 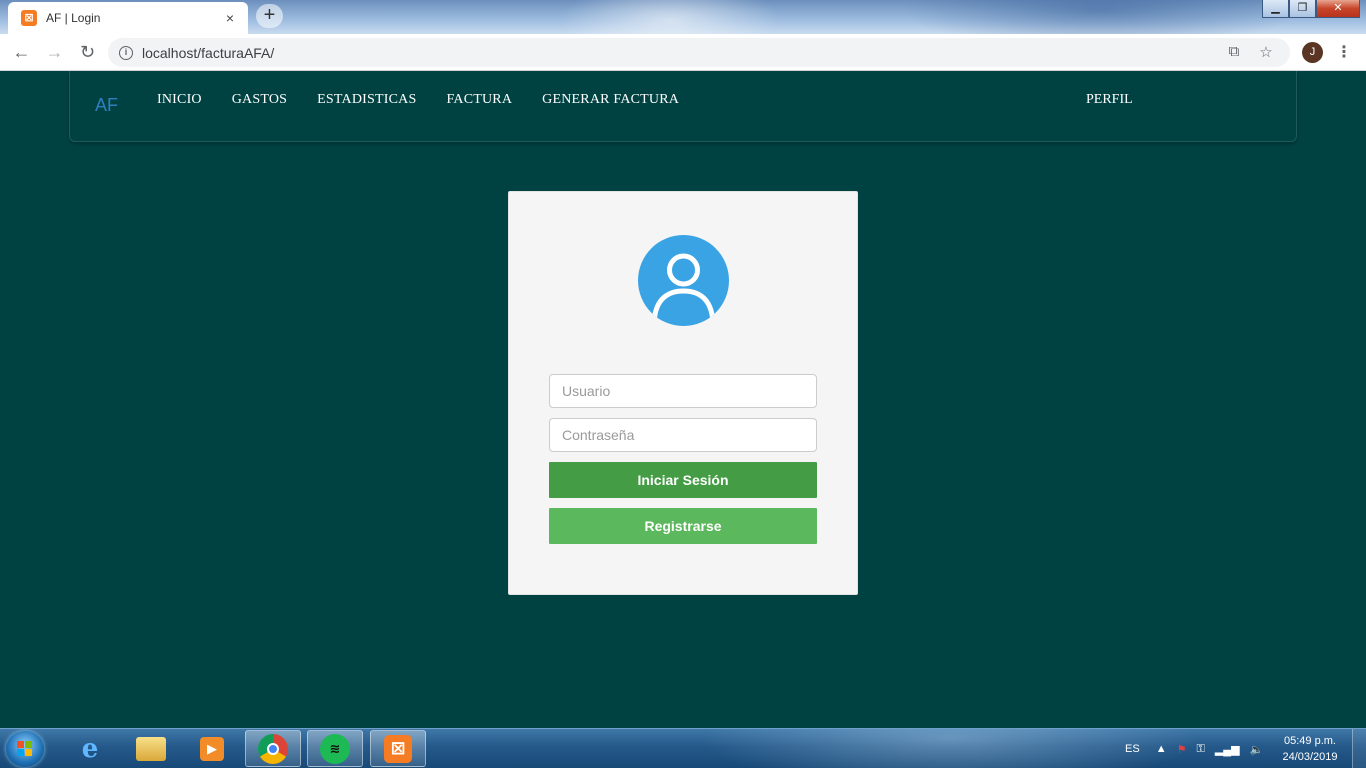 What do you see at coordinates (1109, 100) in the screenshot?
I see `nav-link-perfil: PERFIL` at bounding box center [1109, 100].